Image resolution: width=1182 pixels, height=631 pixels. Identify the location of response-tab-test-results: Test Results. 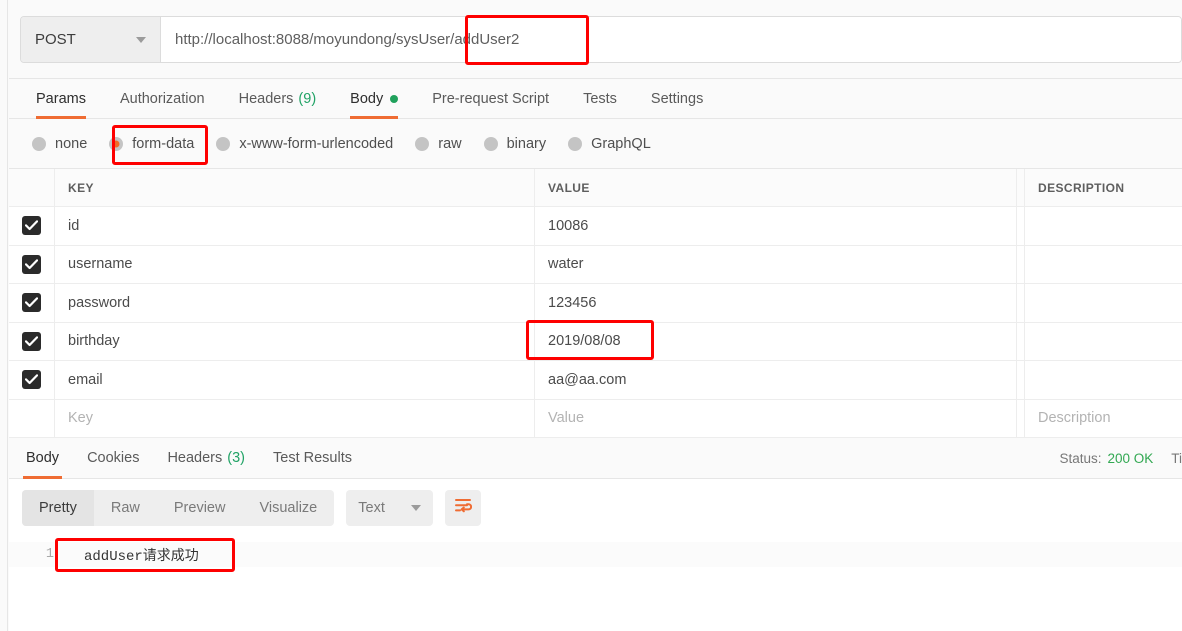
(312, 458).